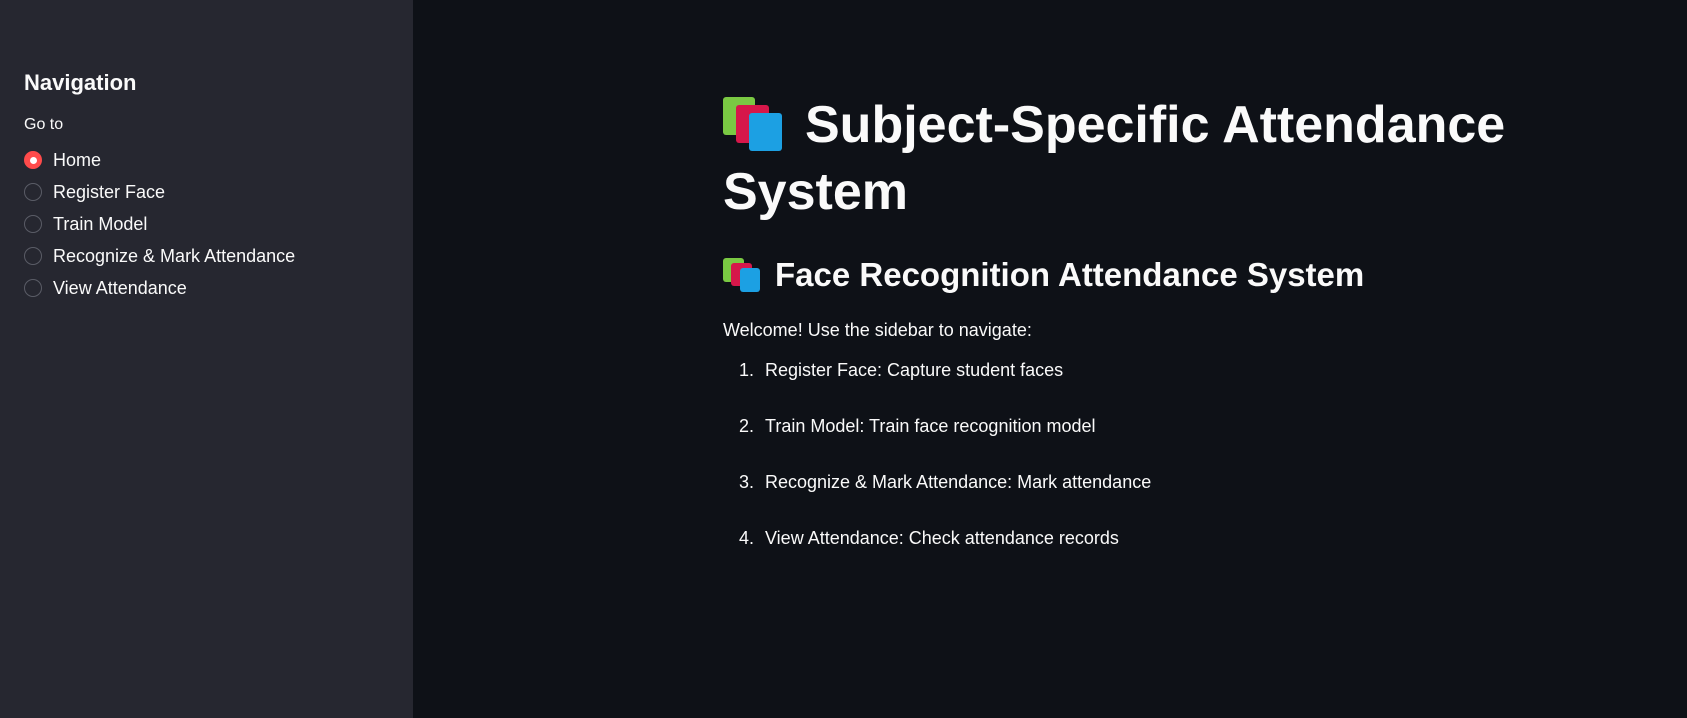 Image resolution: width=1687 pixels, height=718 pixels. What do you see at coordinates (44, 124) in the screenshot?
I see `radio-group-label: Go to` at bounding box center [44, 124].